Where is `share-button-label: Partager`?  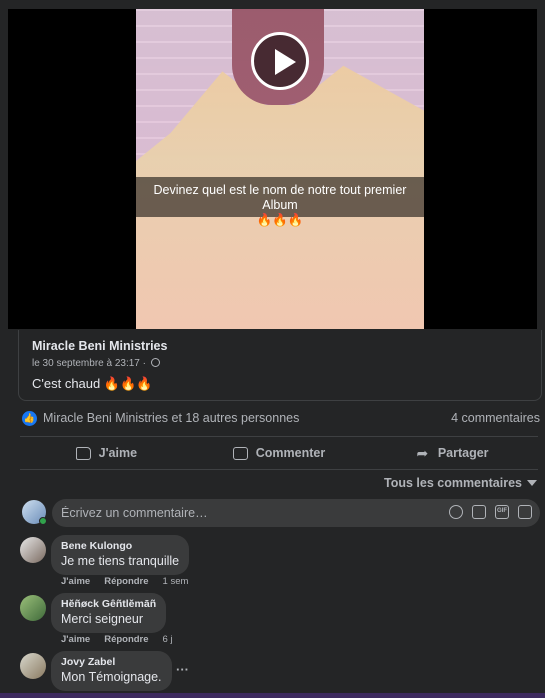 share-button-label: Partager is located at coordinates (463, 453).